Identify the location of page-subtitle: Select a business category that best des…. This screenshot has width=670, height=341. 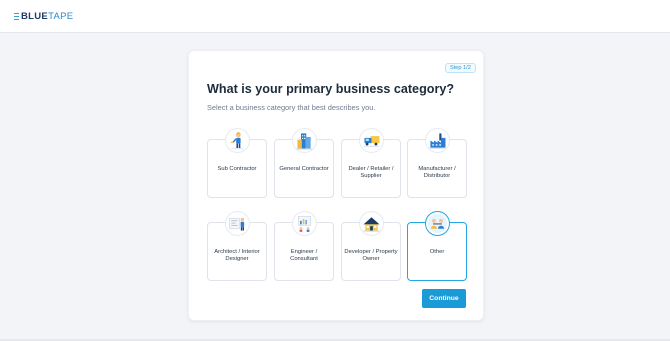
(291, 107).